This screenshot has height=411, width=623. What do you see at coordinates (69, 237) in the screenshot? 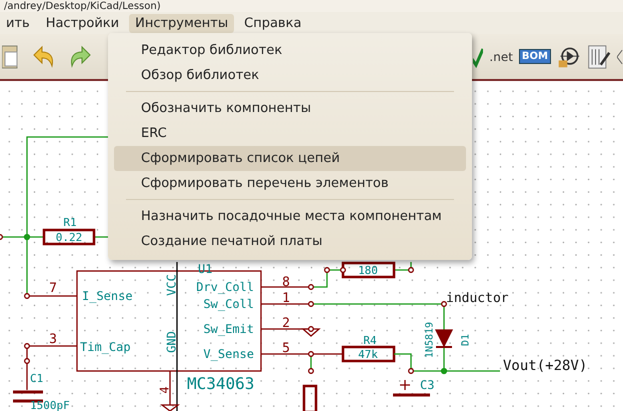
I see `value-label: 0.22` at bounding box center [69, 237].